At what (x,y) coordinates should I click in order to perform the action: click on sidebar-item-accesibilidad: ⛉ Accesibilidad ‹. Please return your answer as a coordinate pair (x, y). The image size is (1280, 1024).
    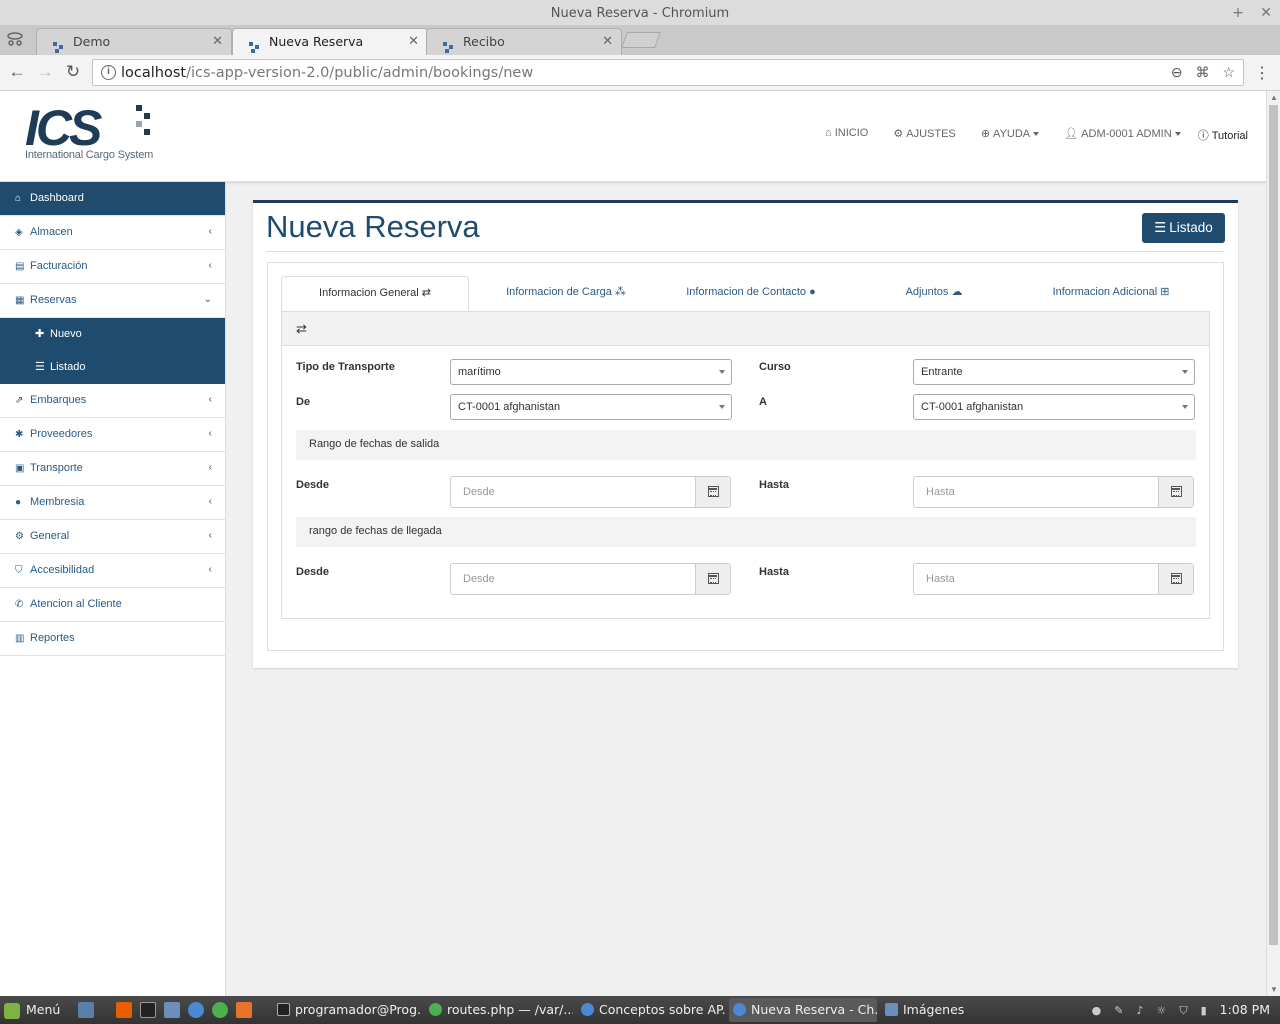
    Looking at the image, I should click on (112, 571).